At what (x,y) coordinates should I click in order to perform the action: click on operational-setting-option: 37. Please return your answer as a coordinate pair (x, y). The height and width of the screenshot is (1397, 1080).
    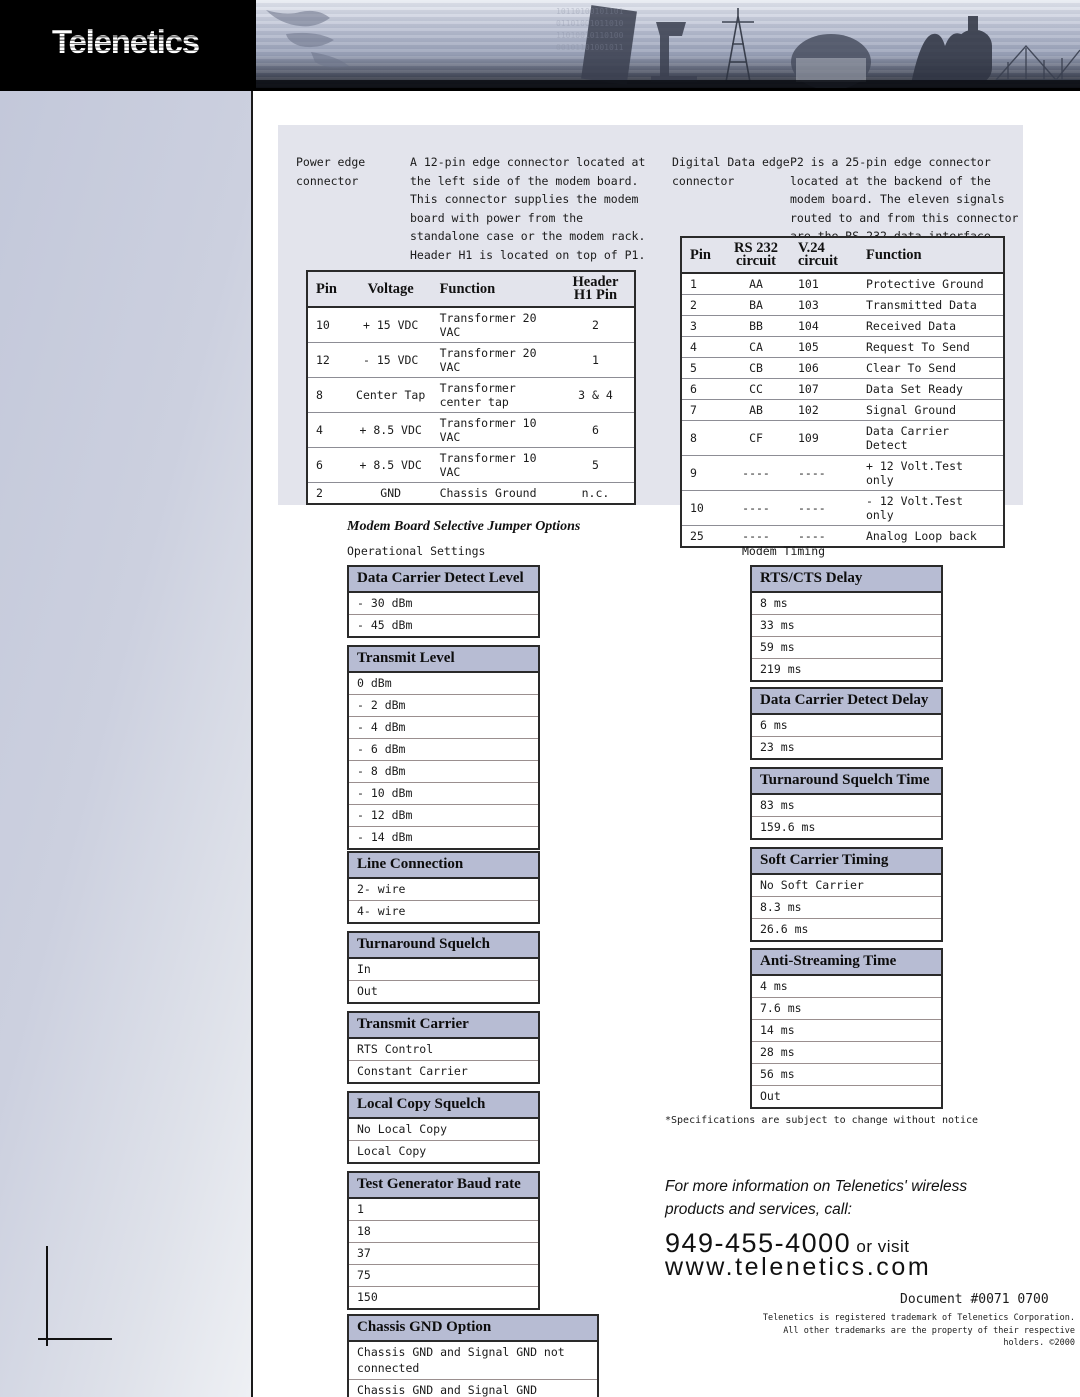
    Looking at the image, I should click on (443, 1254).